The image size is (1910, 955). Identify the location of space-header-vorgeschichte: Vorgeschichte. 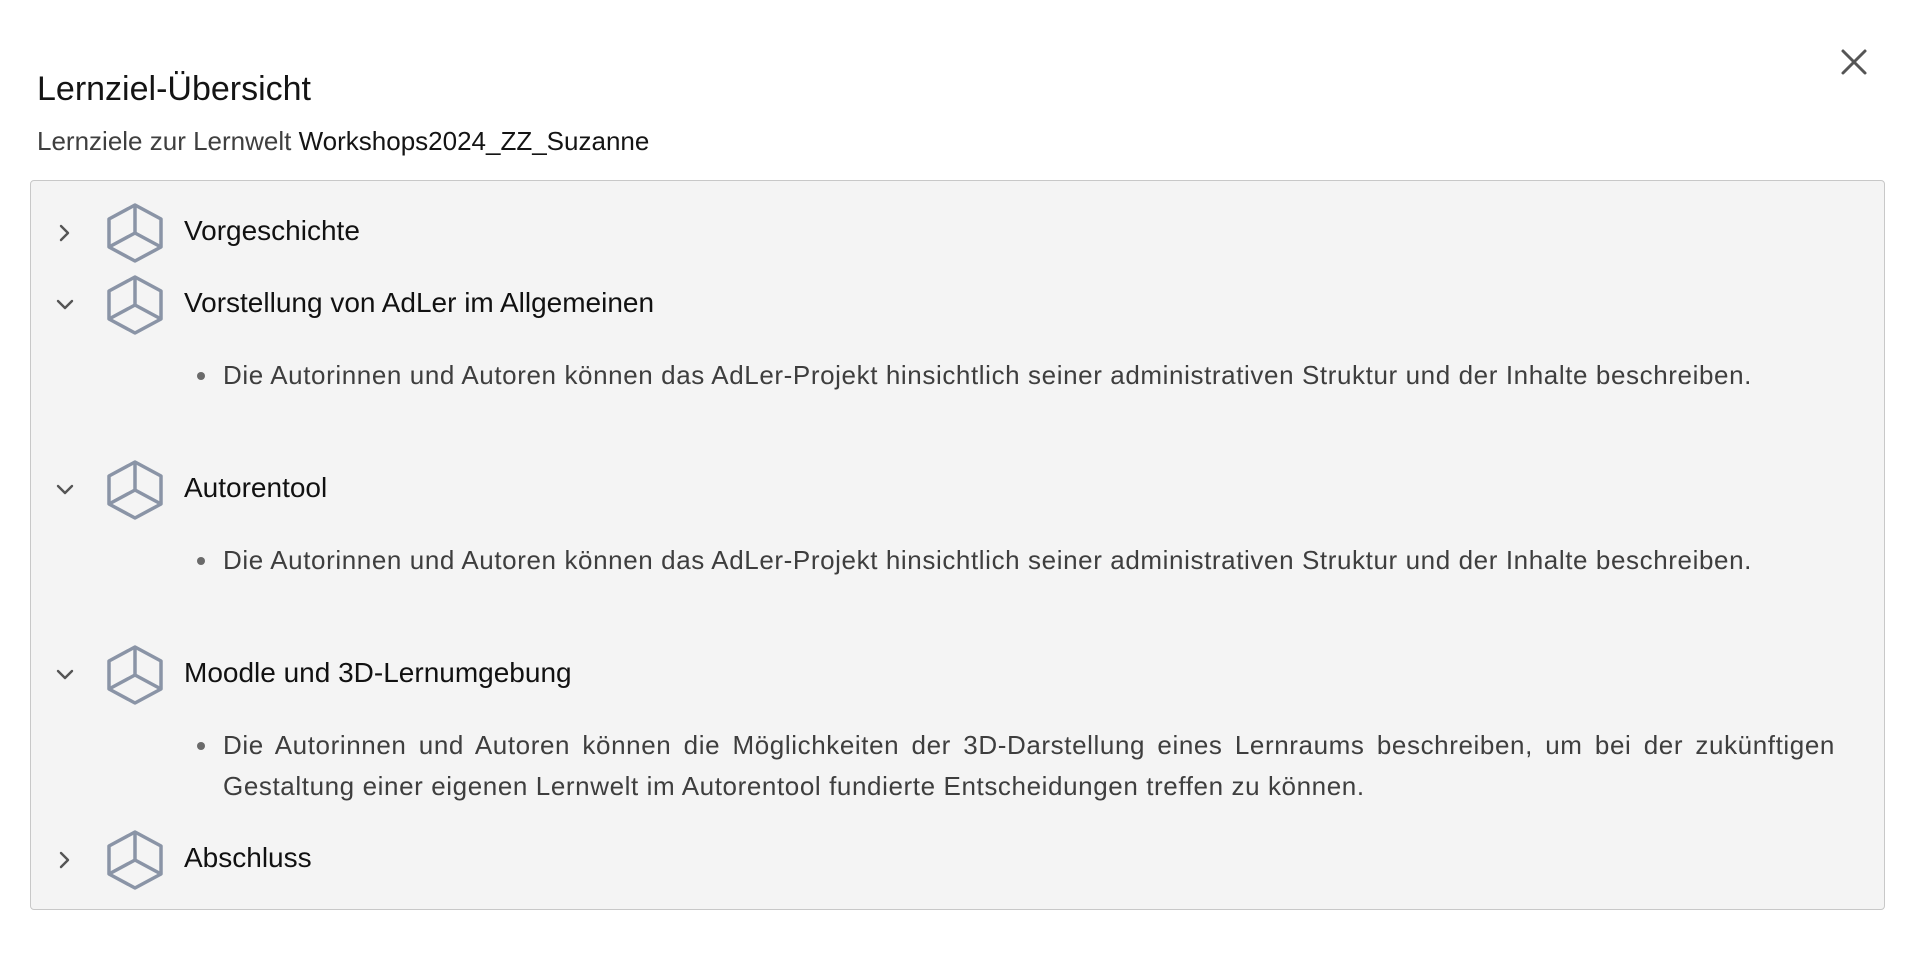
(957, 233).